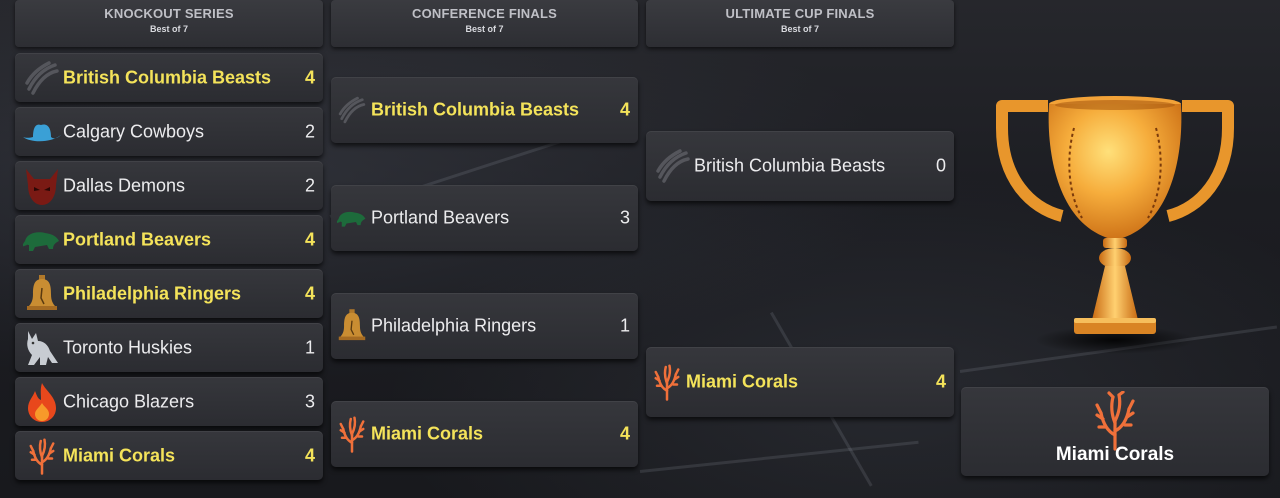 Image resolution: width=1280 pixels, height=498 pixels. I want to click on demon-head-icon, so click(42, 186).